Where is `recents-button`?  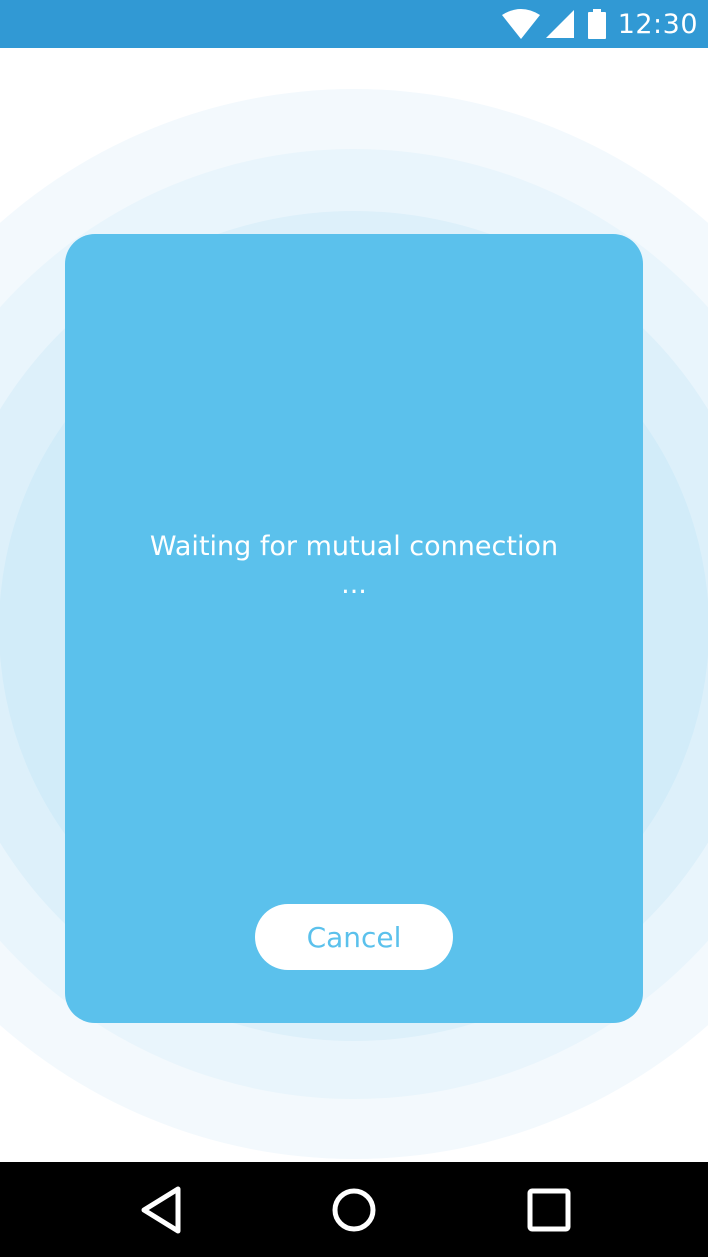
recents-button is located at coordinates (549, 1209).